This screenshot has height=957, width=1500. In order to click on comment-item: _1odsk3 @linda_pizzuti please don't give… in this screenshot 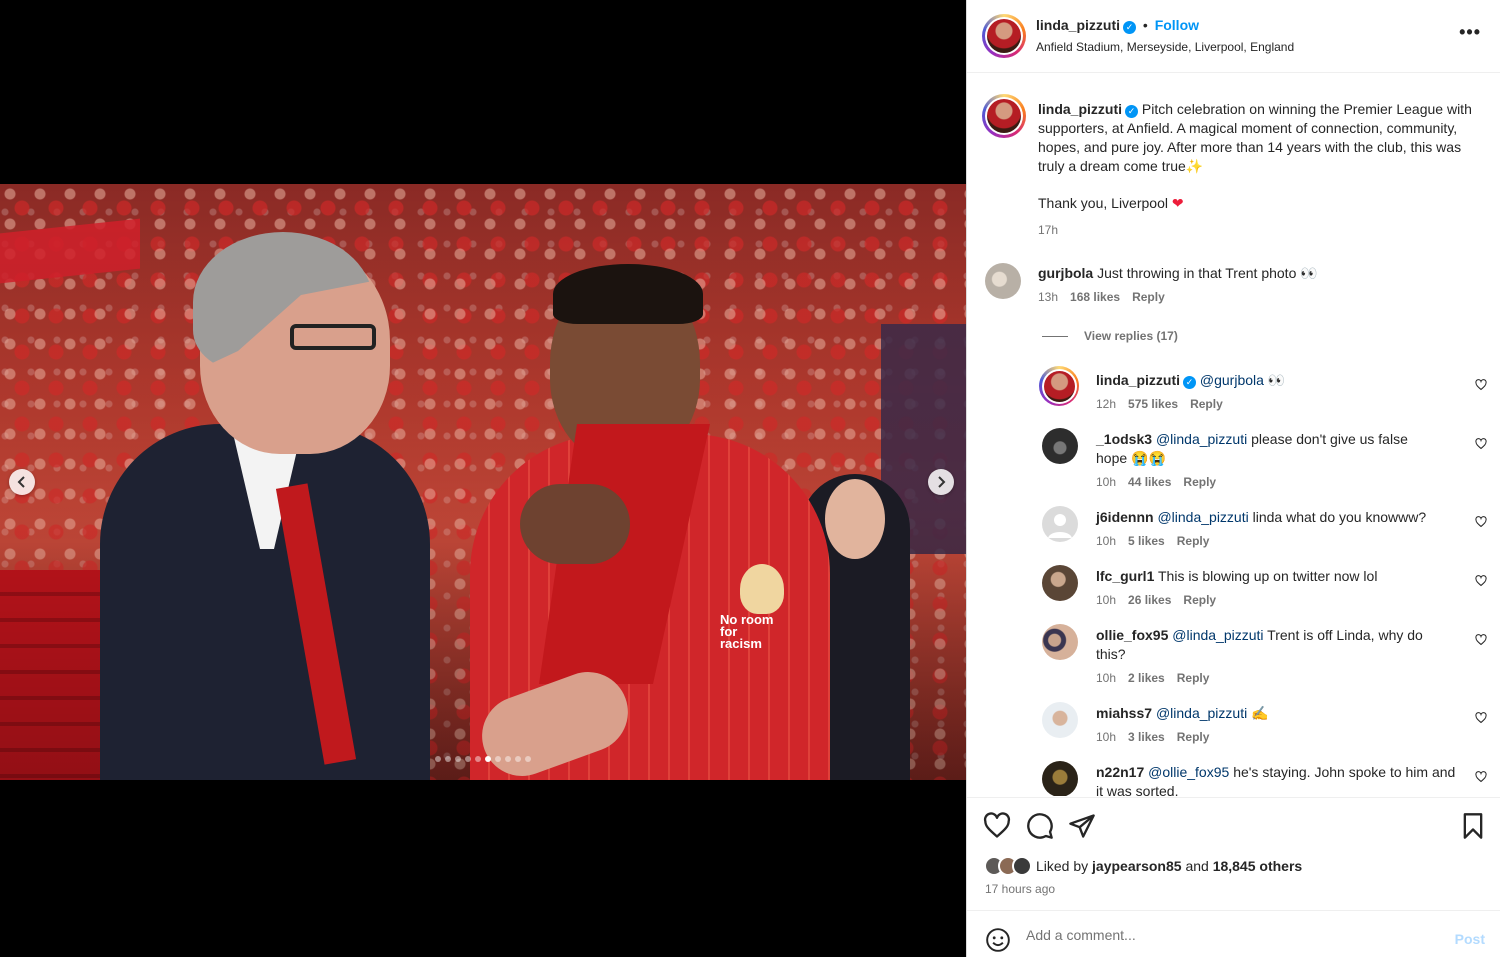, I will do `click(1291, 459)`.